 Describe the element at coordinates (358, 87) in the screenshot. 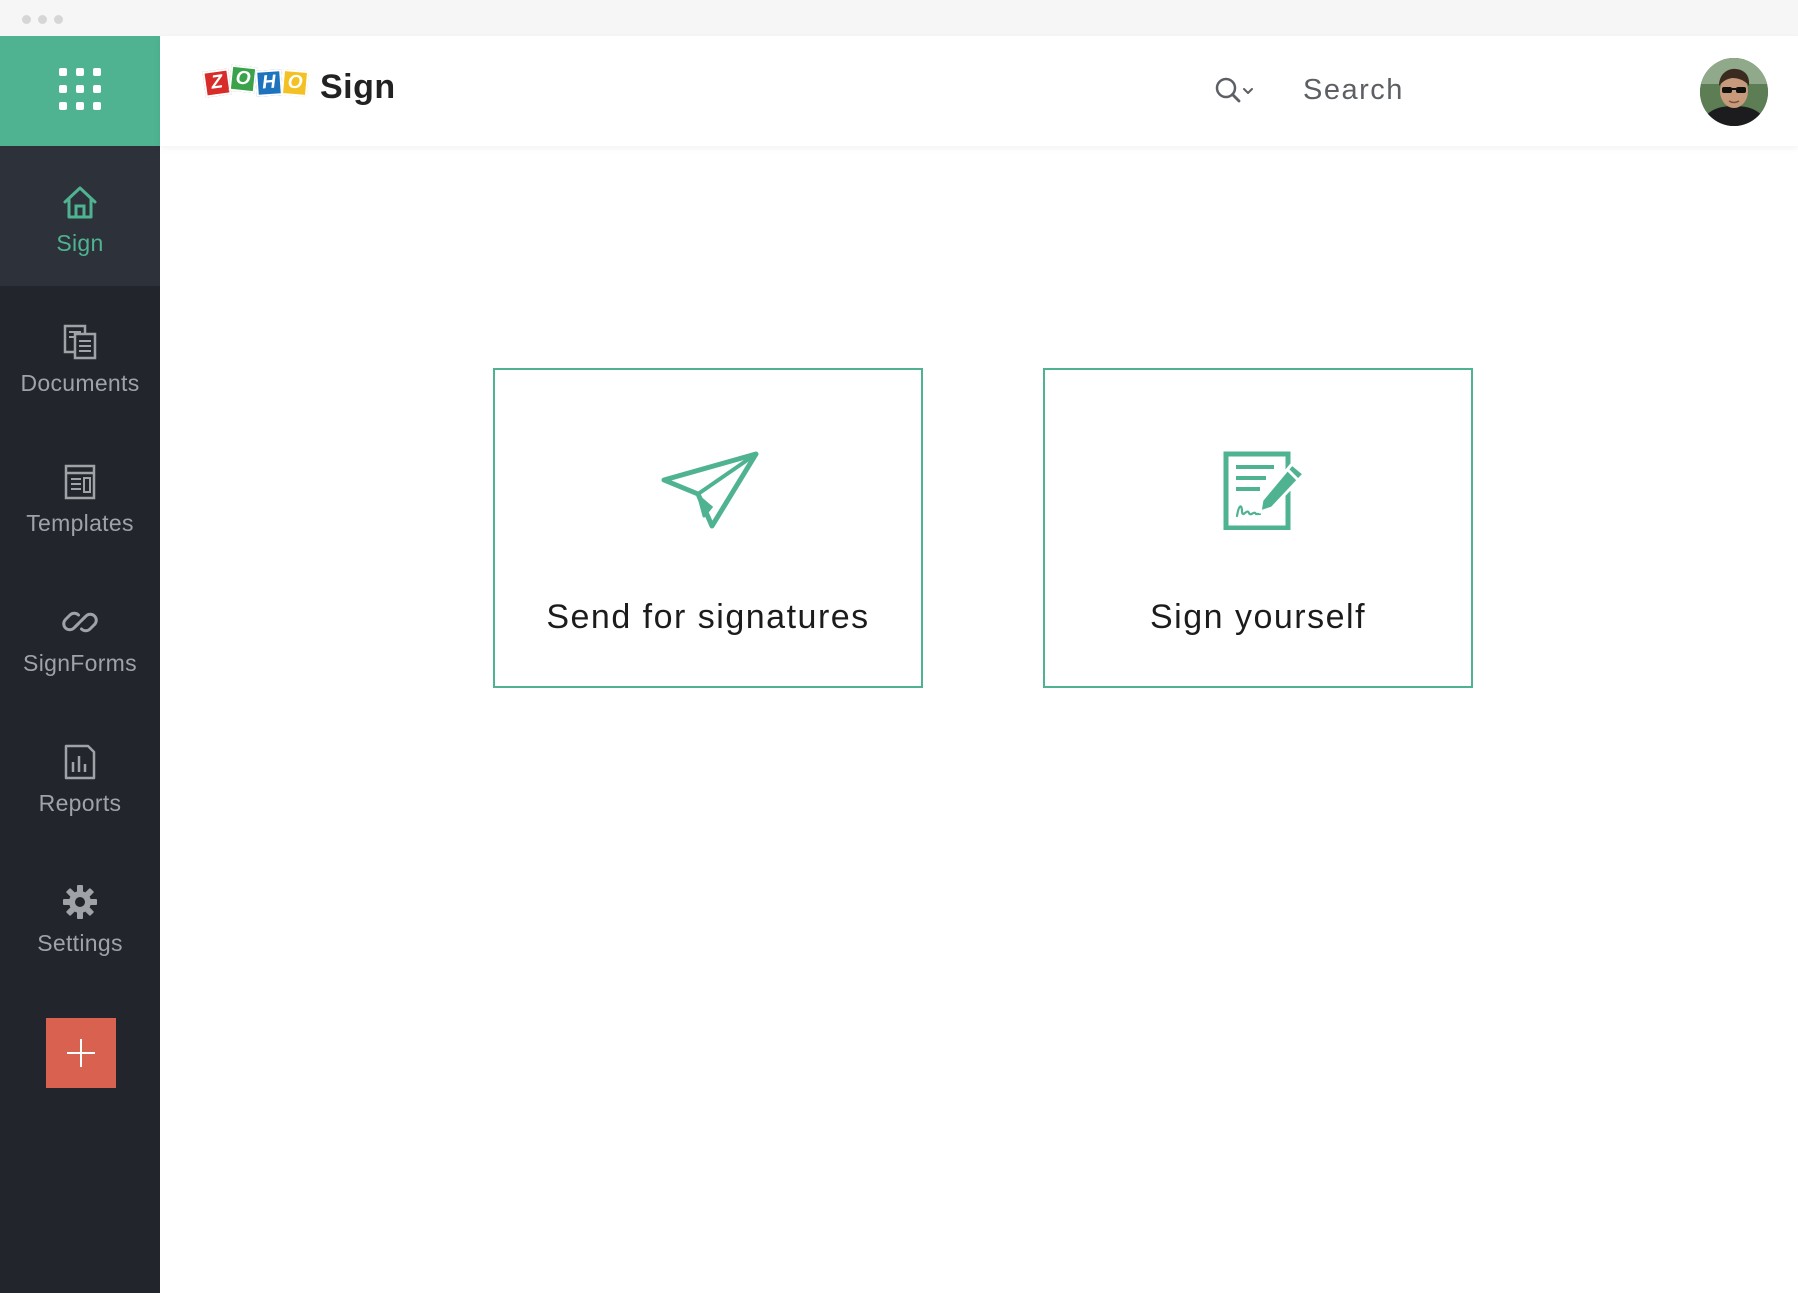

I see `logo-word: Sign` at that location.